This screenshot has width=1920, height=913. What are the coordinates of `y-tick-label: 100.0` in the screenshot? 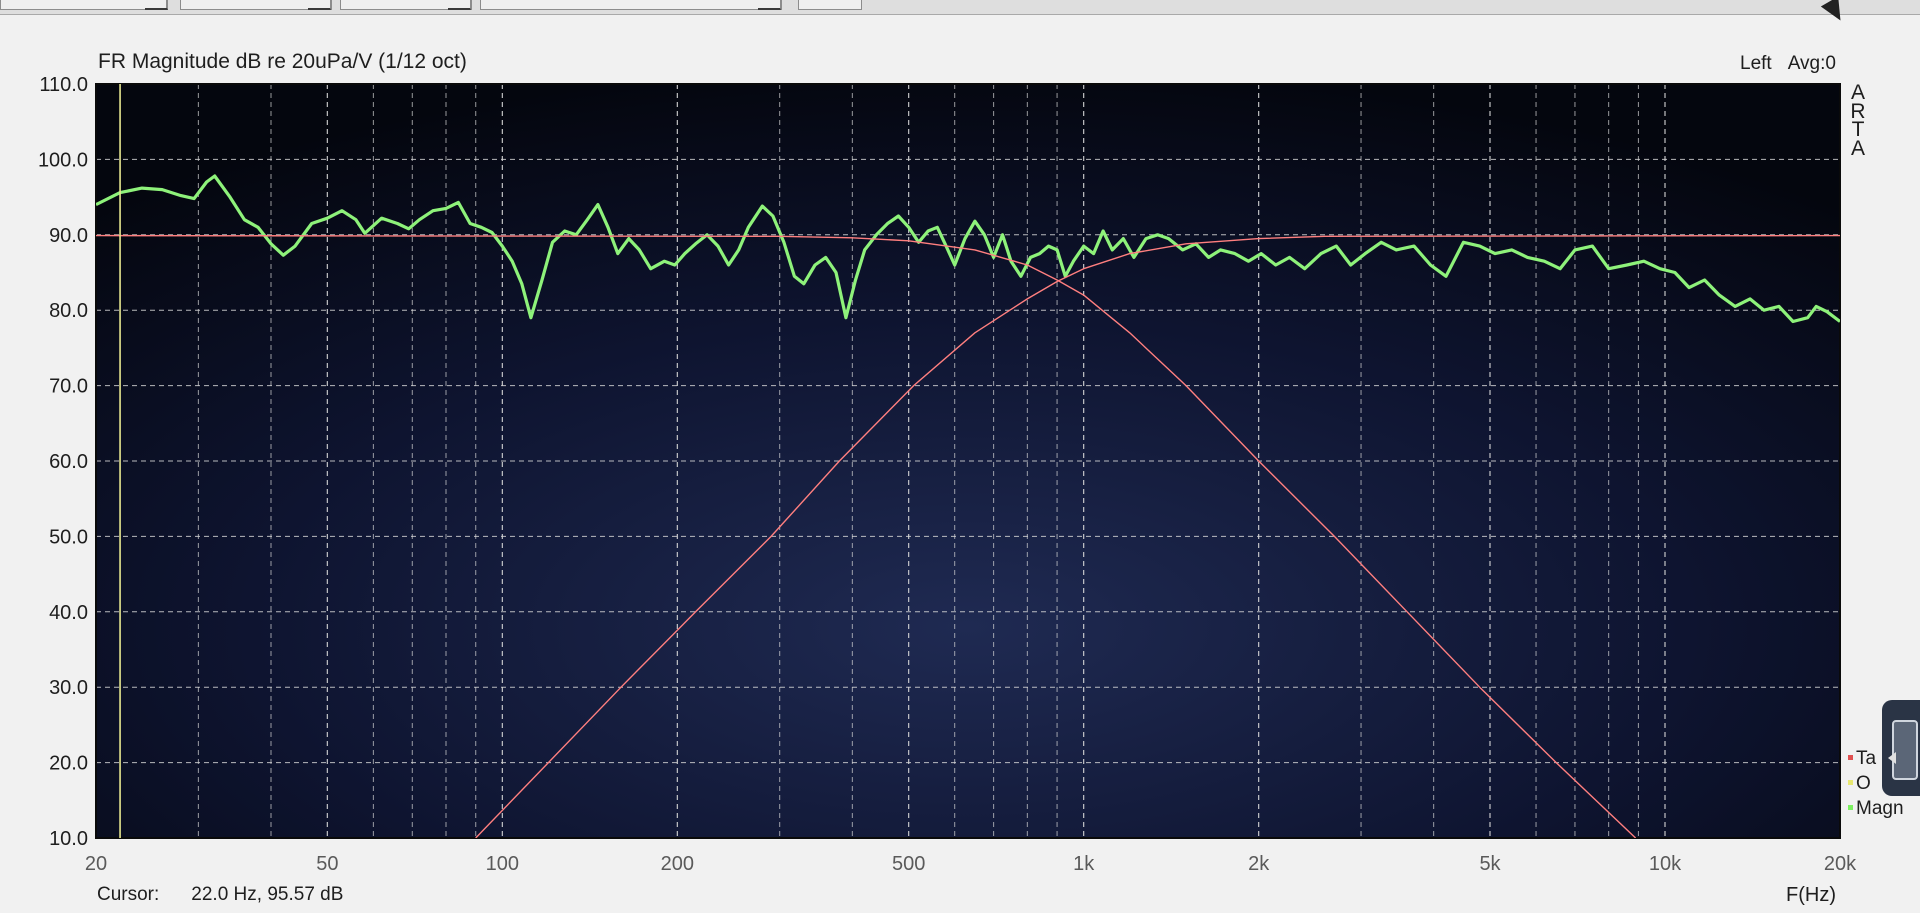 It's located at (63, 160).